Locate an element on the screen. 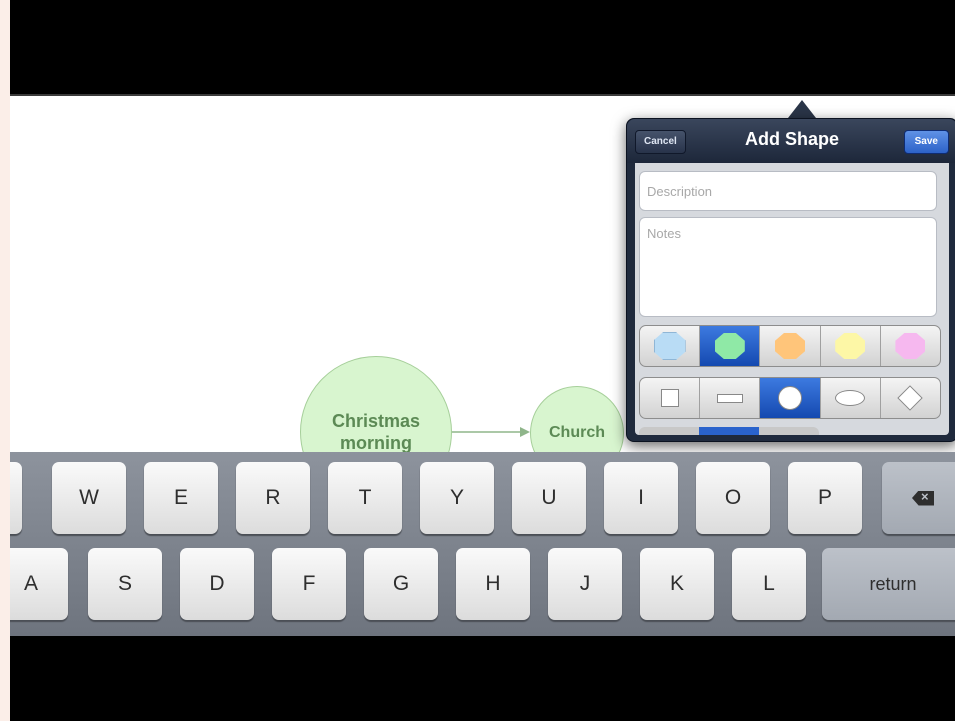  diamond-icon is located at coordinates (910, 398).